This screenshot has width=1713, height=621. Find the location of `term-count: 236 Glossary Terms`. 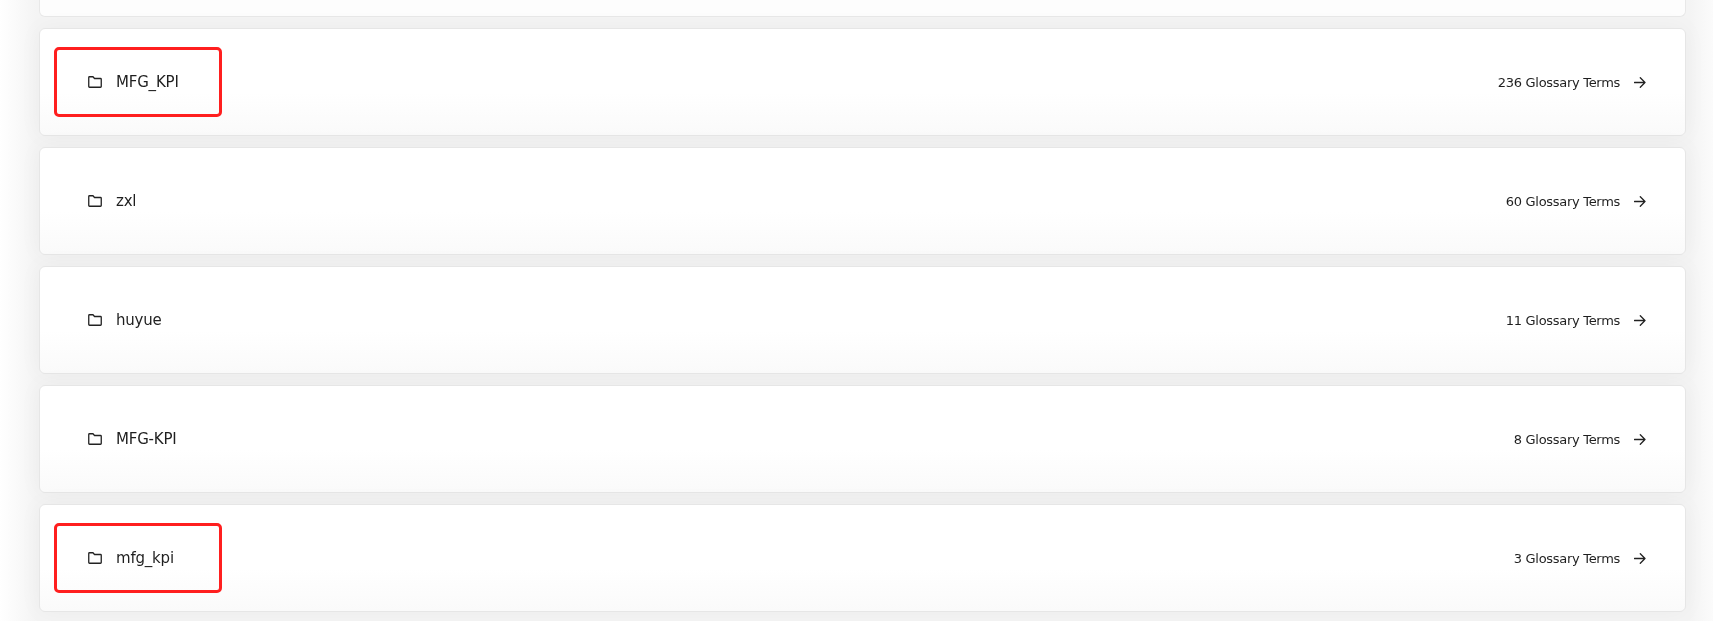

term-count: 236 Glossary Terms is located at coordinates (1558, 82).